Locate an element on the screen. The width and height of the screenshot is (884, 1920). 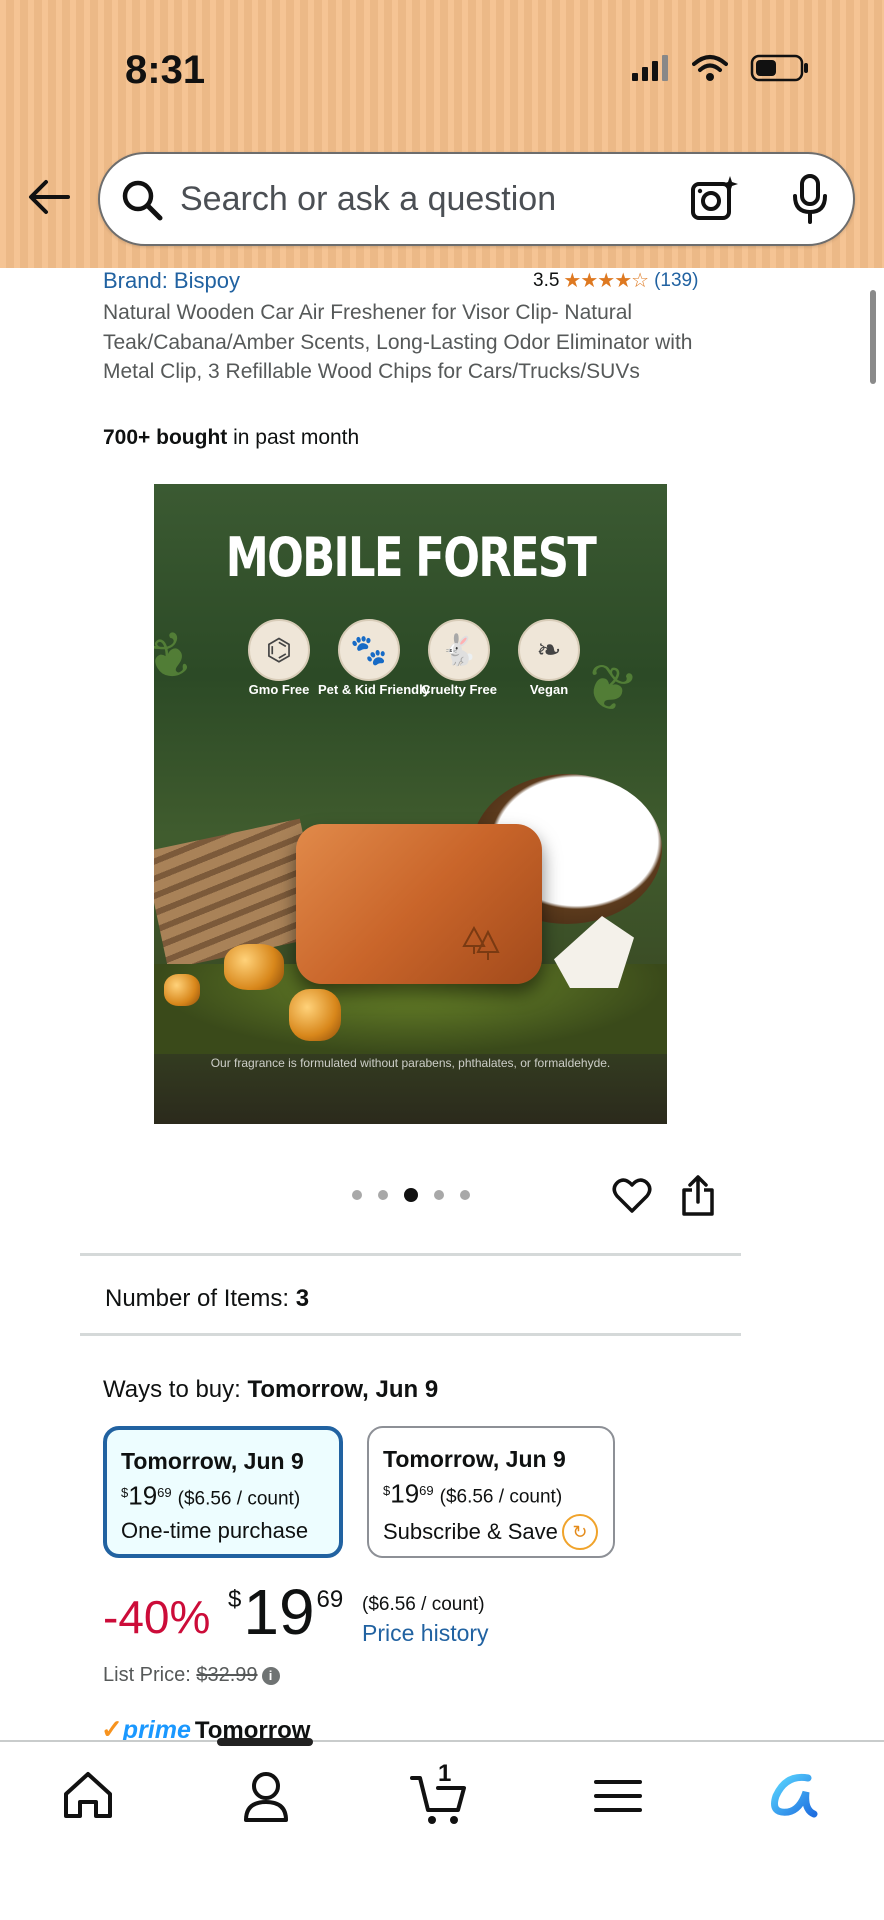
status-icons is located at coordinates (720, 68).